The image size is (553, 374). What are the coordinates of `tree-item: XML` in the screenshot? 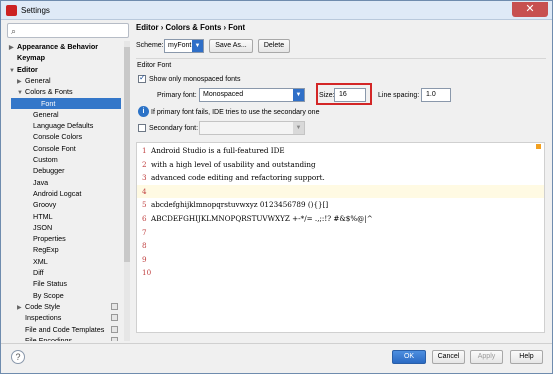 It's located at (36, 261).